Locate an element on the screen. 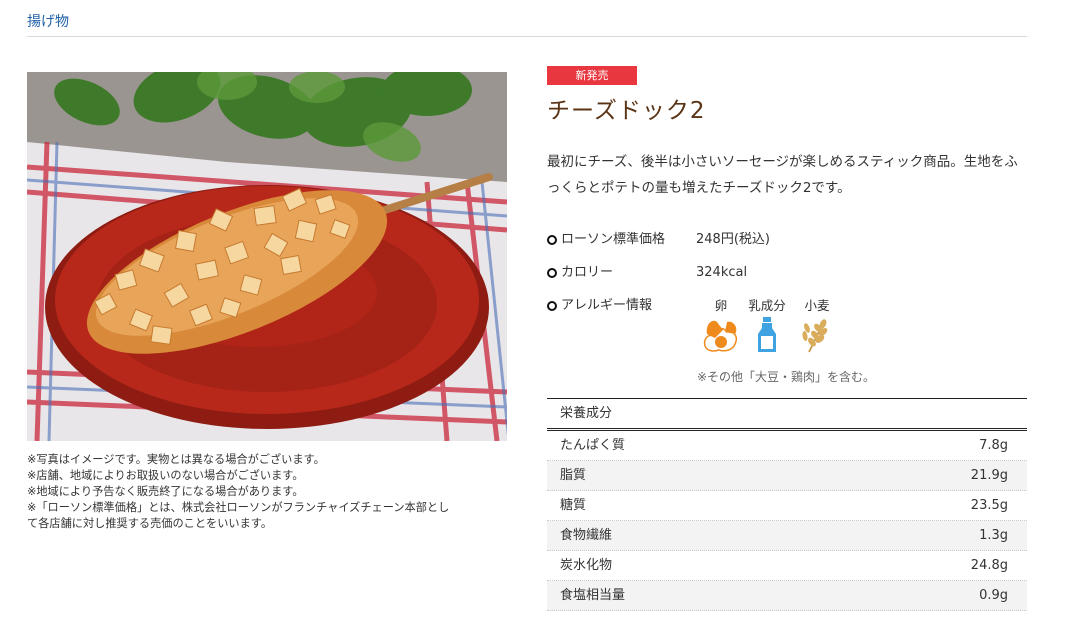 Image resolution: width=1072 pixels, height=630 pixels. milk-icon is located at coordinates (767, 334).